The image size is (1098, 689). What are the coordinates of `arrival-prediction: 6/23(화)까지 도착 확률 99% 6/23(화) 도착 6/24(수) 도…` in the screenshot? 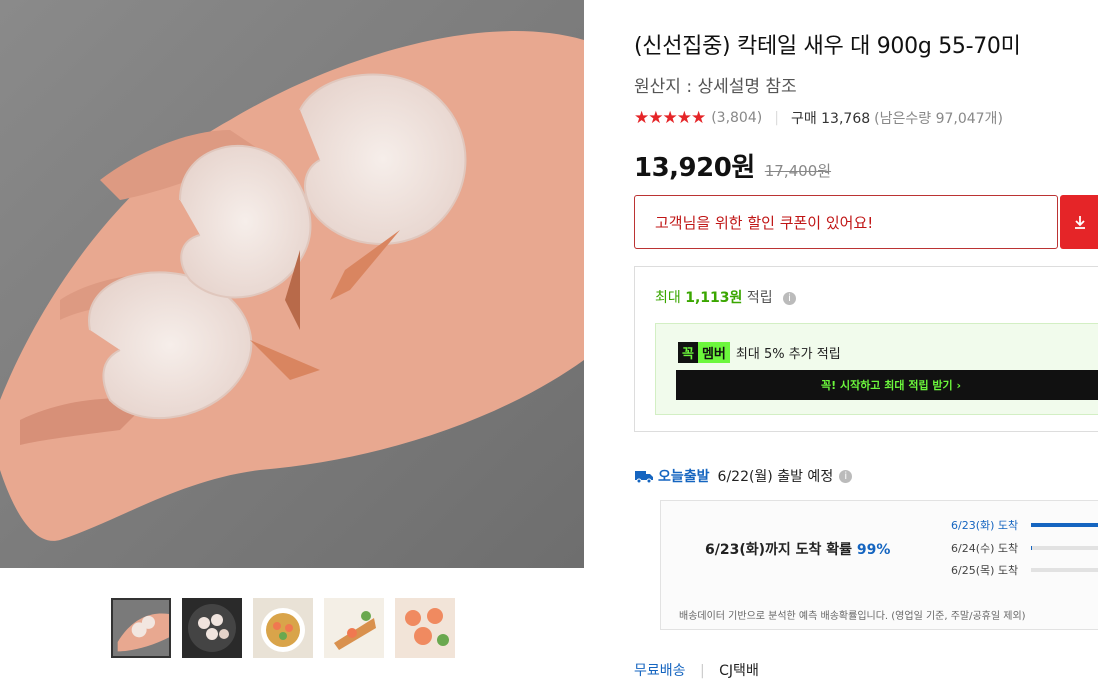 It's located at (879, 565).